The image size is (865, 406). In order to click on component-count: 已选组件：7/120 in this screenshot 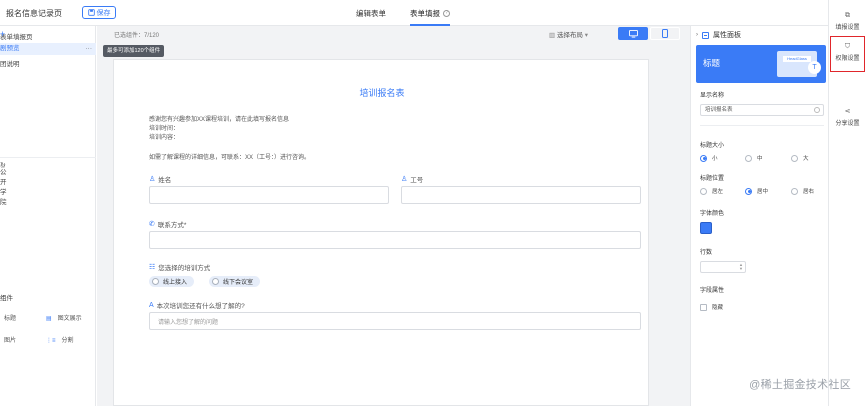, I will do `click(137, 36)`.